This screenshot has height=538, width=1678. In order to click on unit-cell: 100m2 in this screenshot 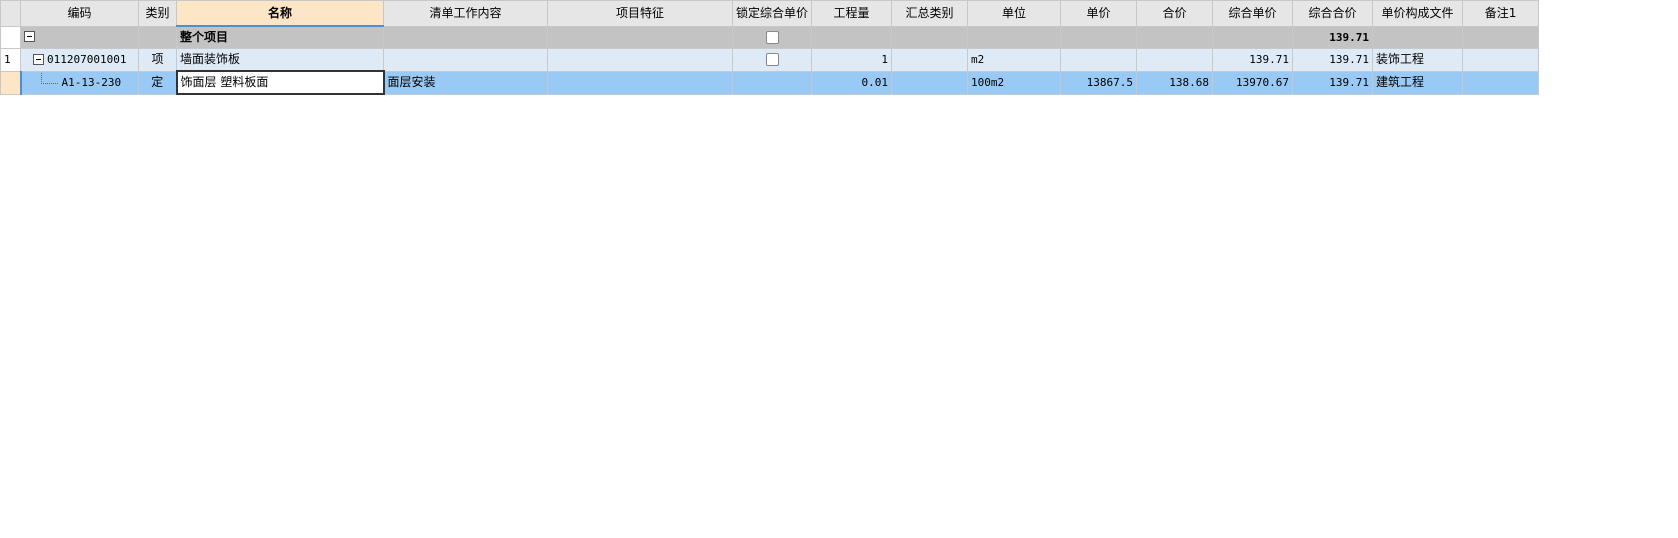, I will do `click(1014, 82)`.